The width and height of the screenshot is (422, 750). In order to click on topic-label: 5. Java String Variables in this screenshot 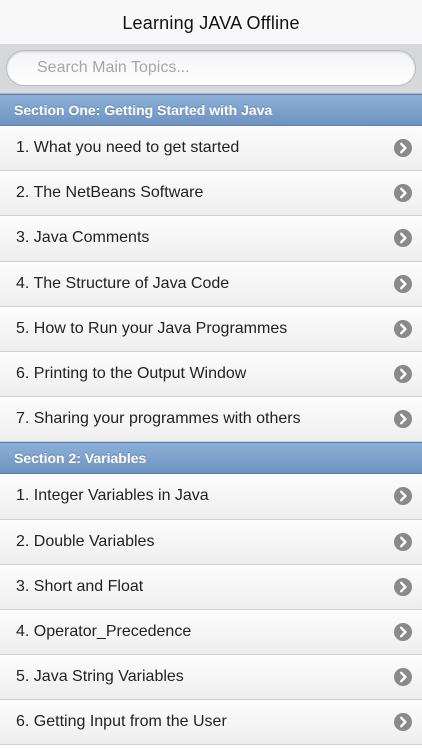, I will do `click(100, 677)`.